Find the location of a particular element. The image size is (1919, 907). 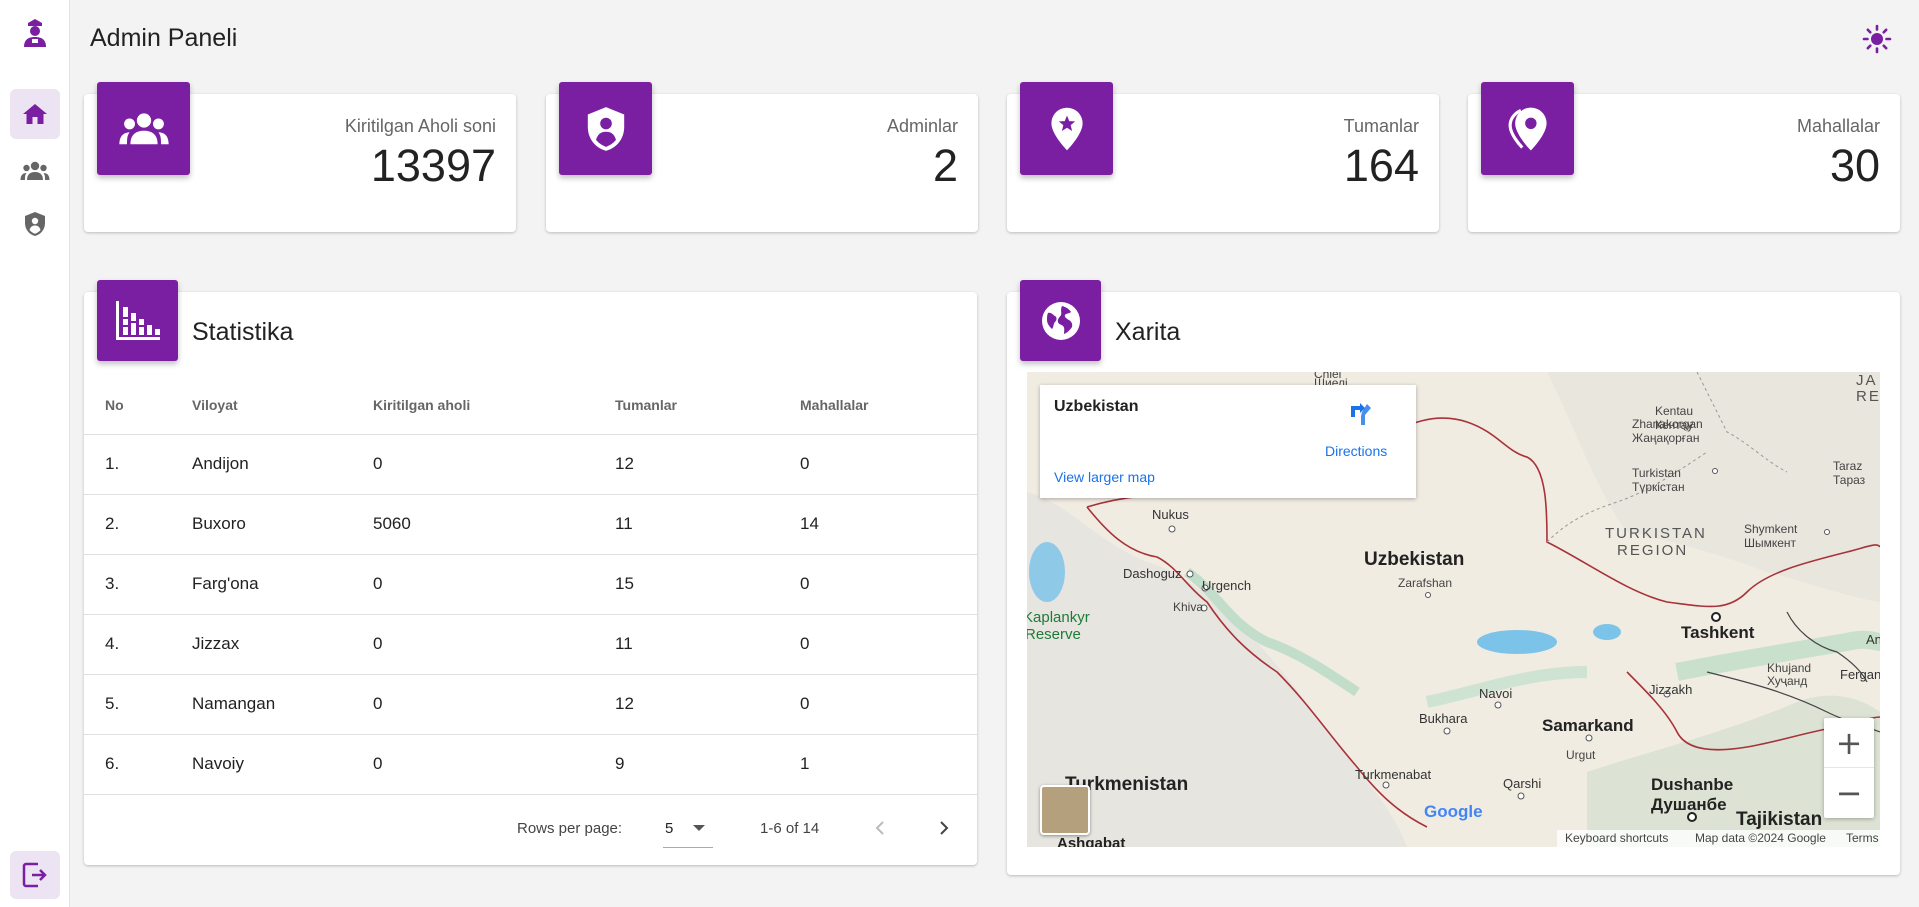

chevron-right-icon is located at coordinates (944, 828).